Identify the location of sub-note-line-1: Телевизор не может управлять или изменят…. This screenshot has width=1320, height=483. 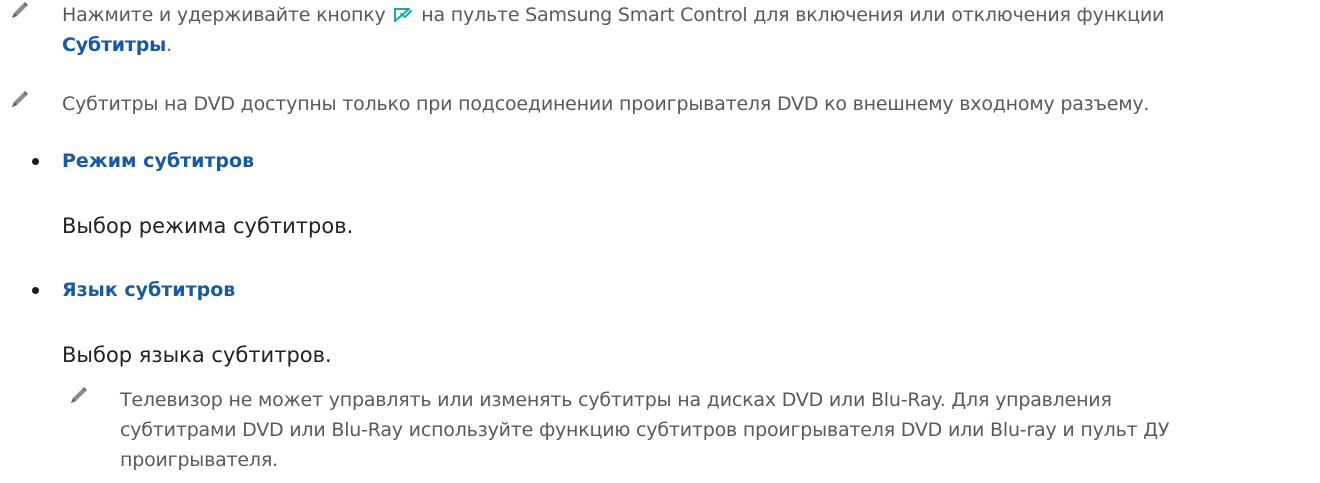
(616, 400).